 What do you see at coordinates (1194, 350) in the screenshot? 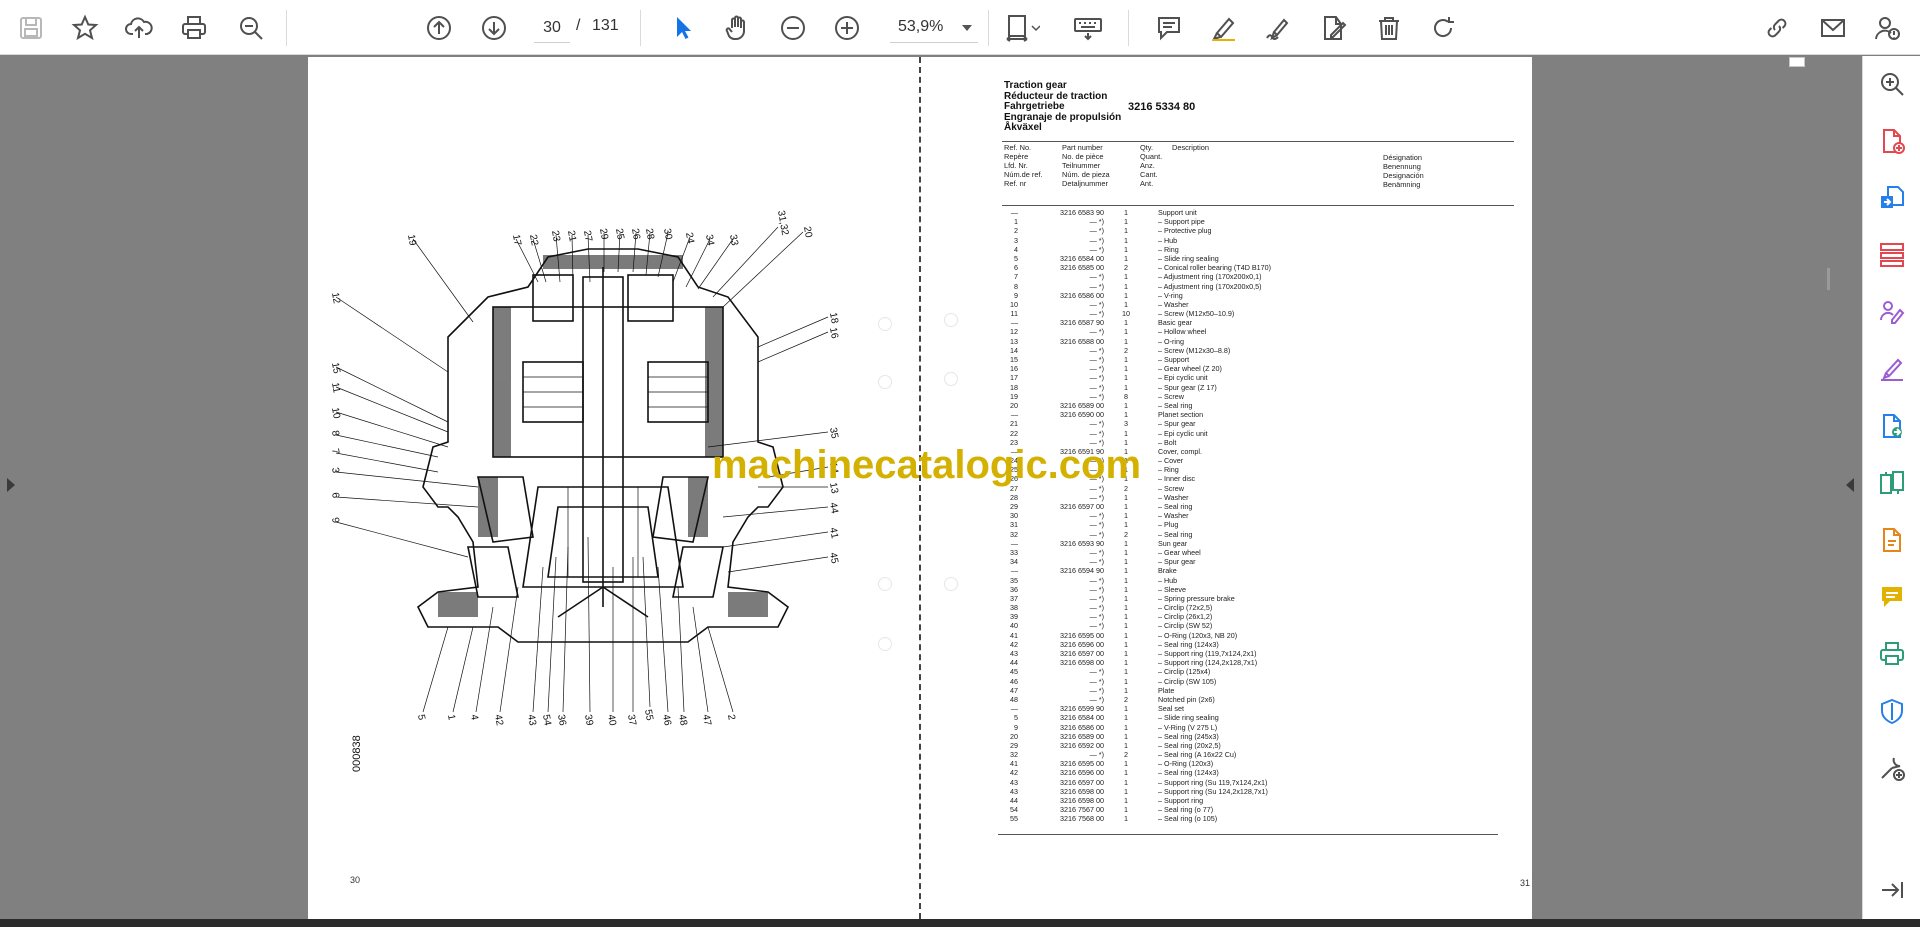
I see `description-cell: – Screw (M12x30–8.8)` at bounding box center [1194, 350].